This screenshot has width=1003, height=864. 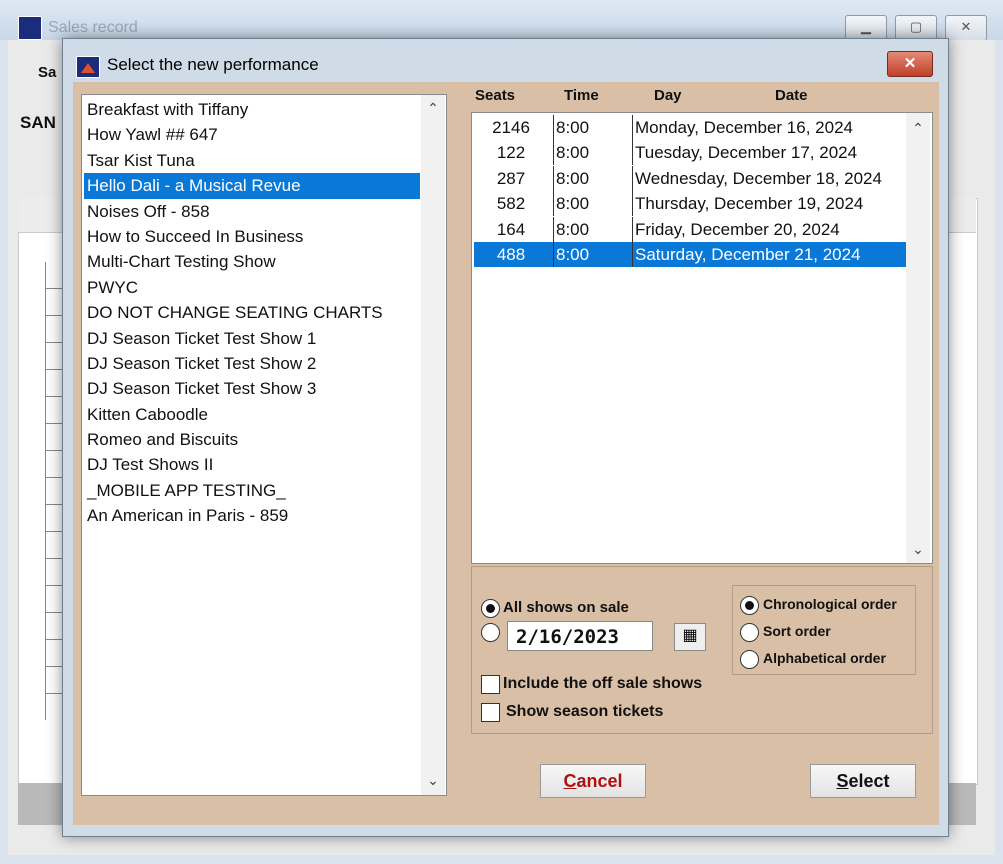 What do you see at coordinates (490, 712) in the screenshot?
I see `season-tickets-checkbox` at bounding box center [490, 712].